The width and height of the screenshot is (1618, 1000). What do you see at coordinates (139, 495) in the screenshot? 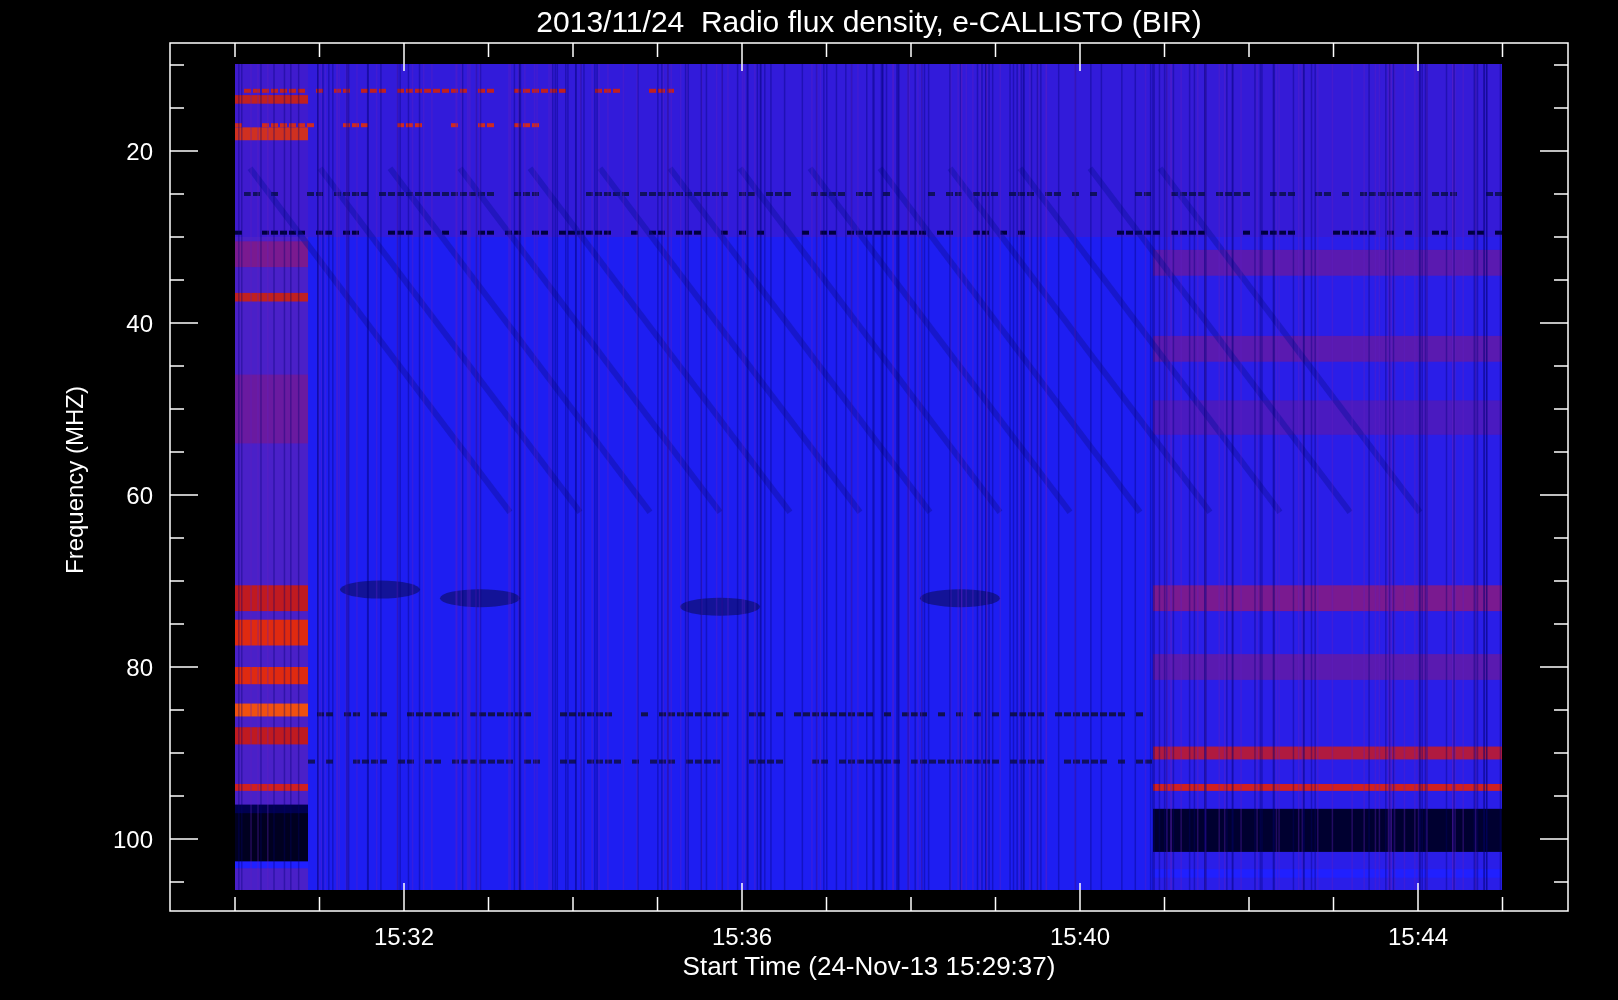
I see `tick-label: 60` at bounding box center [139, 495].